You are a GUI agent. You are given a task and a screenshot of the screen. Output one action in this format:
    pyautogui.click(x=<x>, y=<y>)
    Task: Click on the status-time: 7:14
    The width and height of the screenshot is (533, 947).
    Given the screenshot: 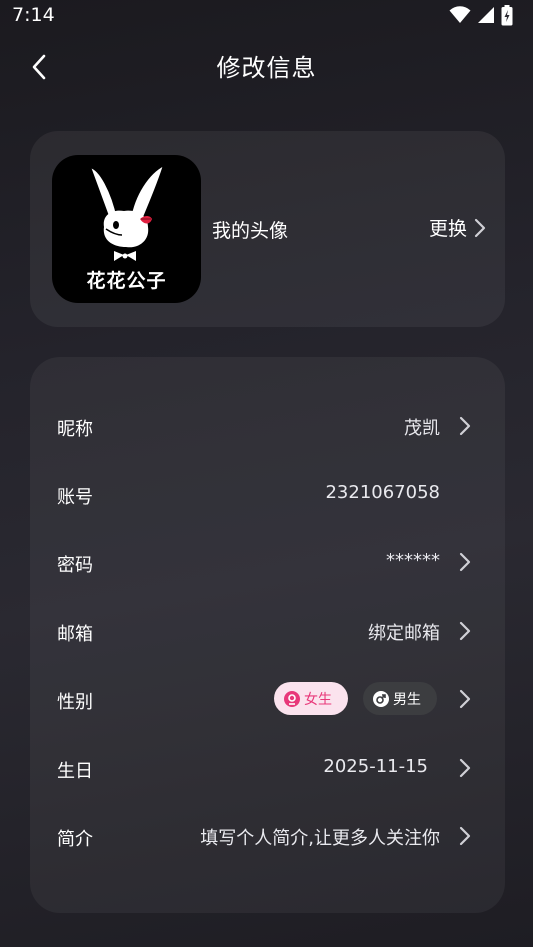 What is the action you would take?
    pyautogui.click(x=33, y=15)
    